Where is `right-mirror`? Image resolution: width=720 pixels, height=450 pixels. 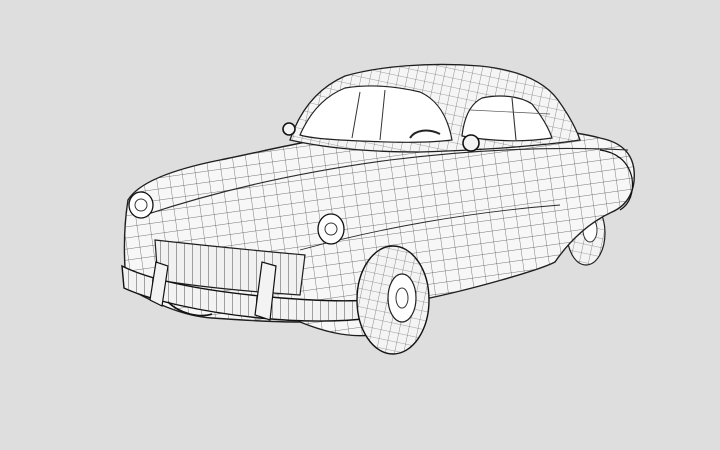 right-mirror is located at coordinates (471, 143).